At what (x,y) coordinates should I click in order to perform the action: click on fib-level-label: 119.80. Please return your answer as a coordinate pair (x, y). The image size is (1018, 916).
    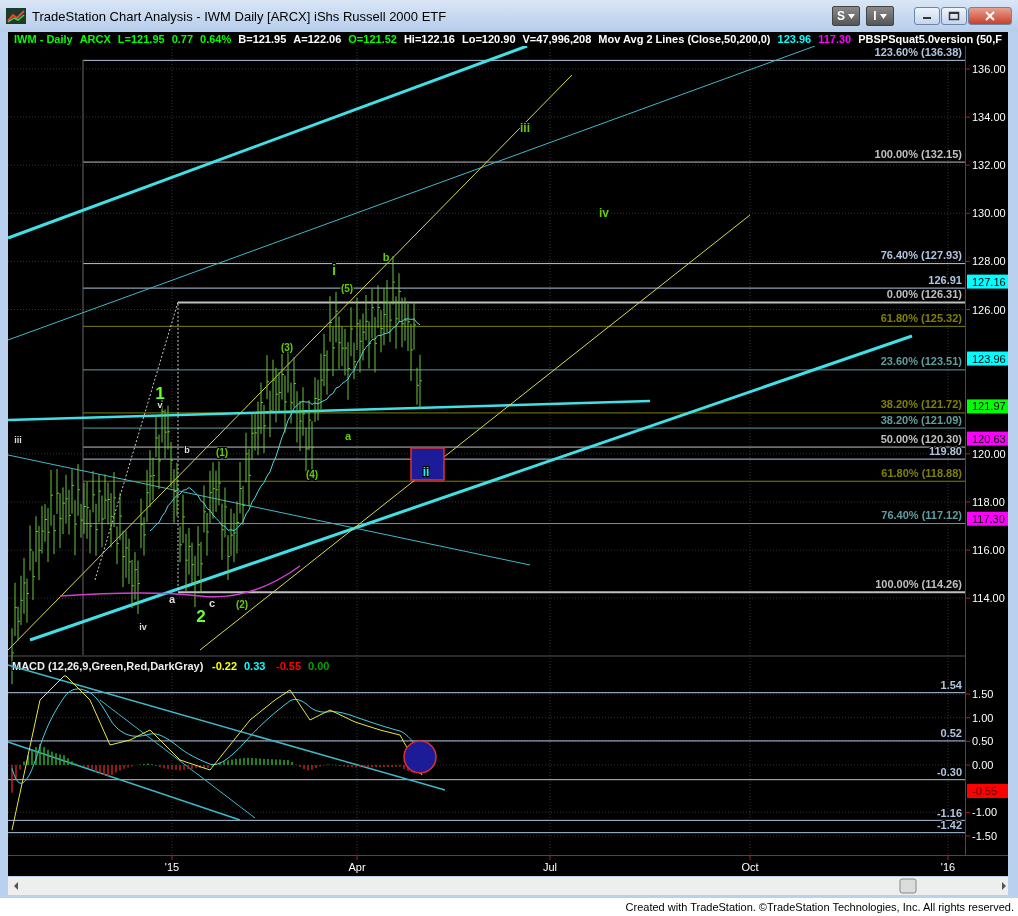
    Looking at the image, I should click on (945, 450).